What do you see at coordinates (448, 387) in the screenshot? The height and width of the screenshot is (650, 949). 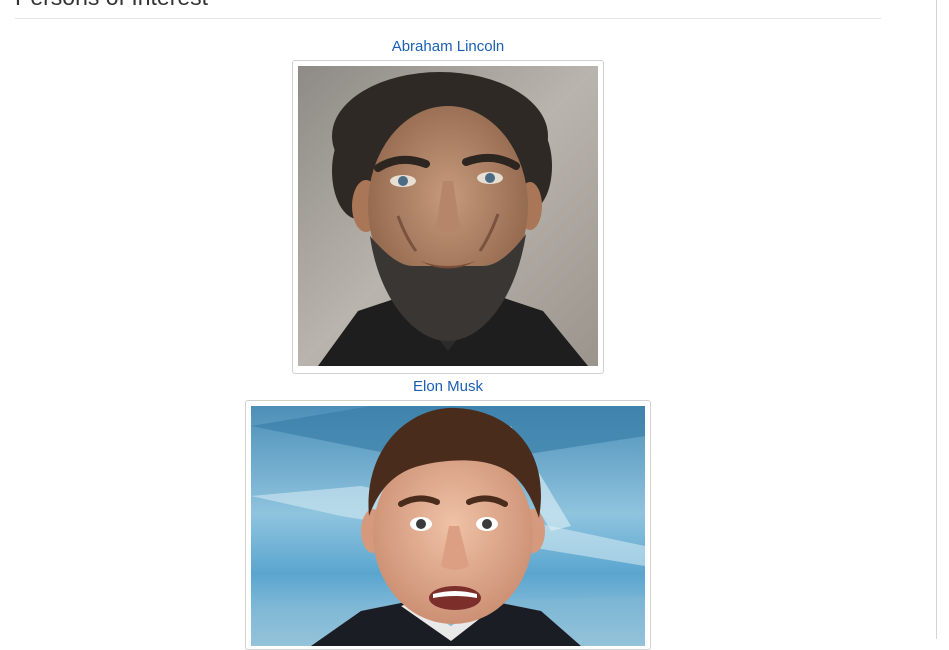 I see `person-link-musk: Elon Musk` at bounding box center [448, 387].